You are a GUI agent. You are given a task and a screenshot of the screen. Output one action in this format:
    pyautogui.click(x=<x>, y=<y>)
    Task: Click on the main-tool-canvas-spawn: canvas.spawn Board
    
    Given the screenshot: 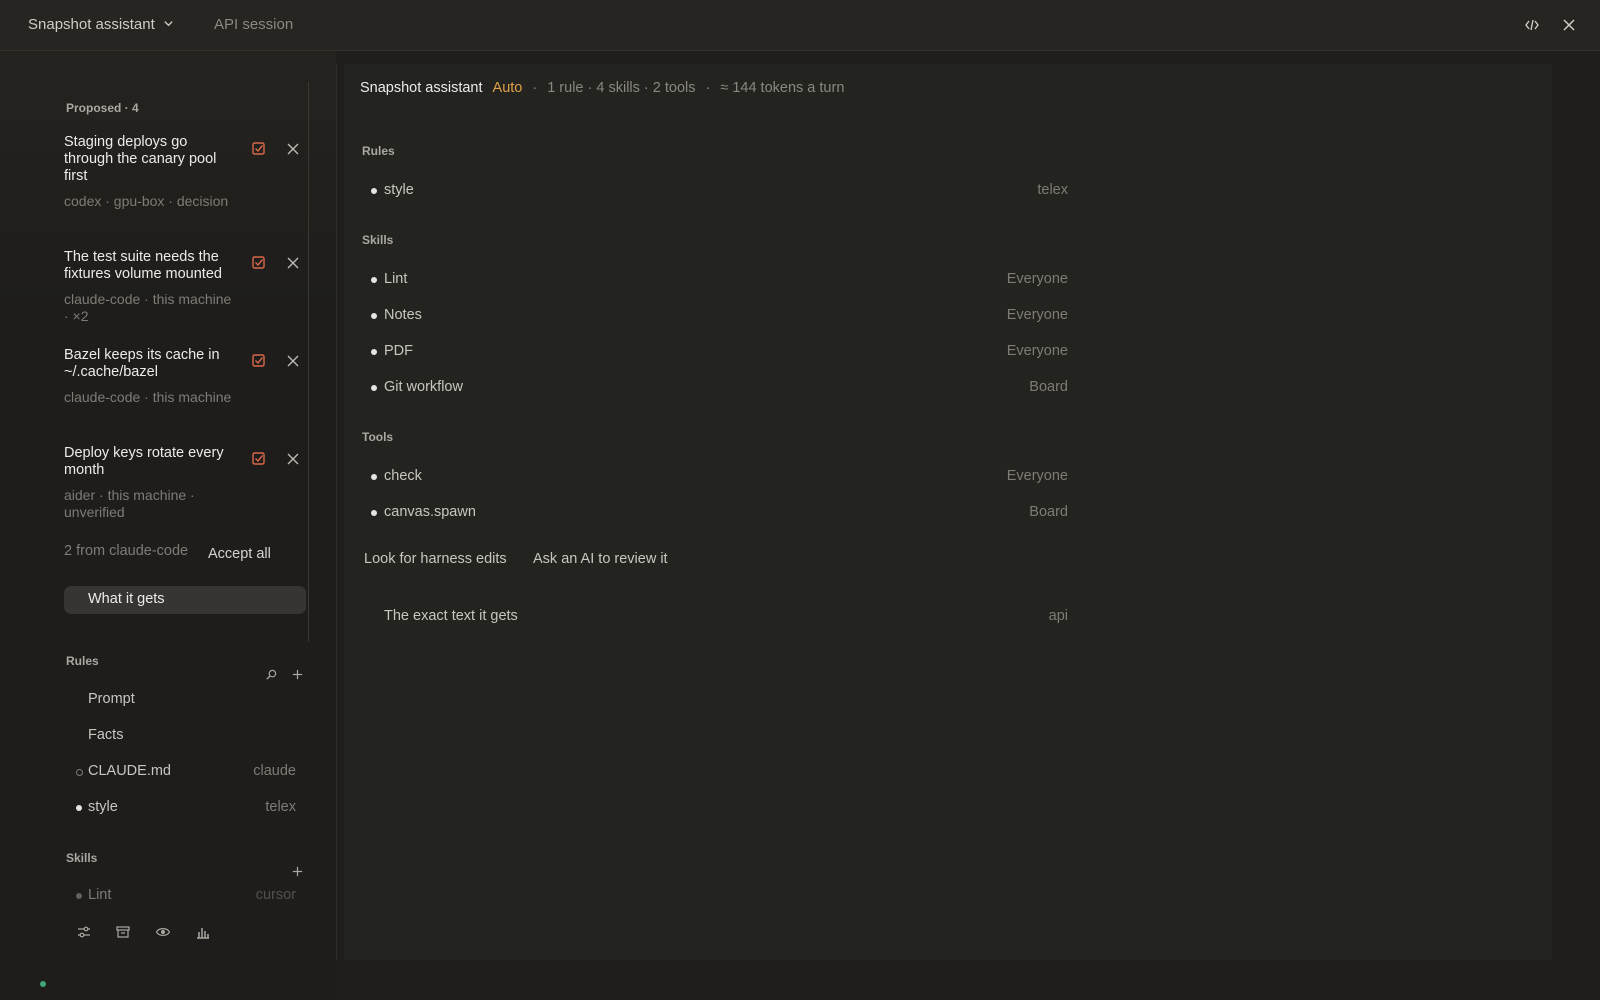 What is the action you would take?
    pyautogui.click(x=715, y=513)
    